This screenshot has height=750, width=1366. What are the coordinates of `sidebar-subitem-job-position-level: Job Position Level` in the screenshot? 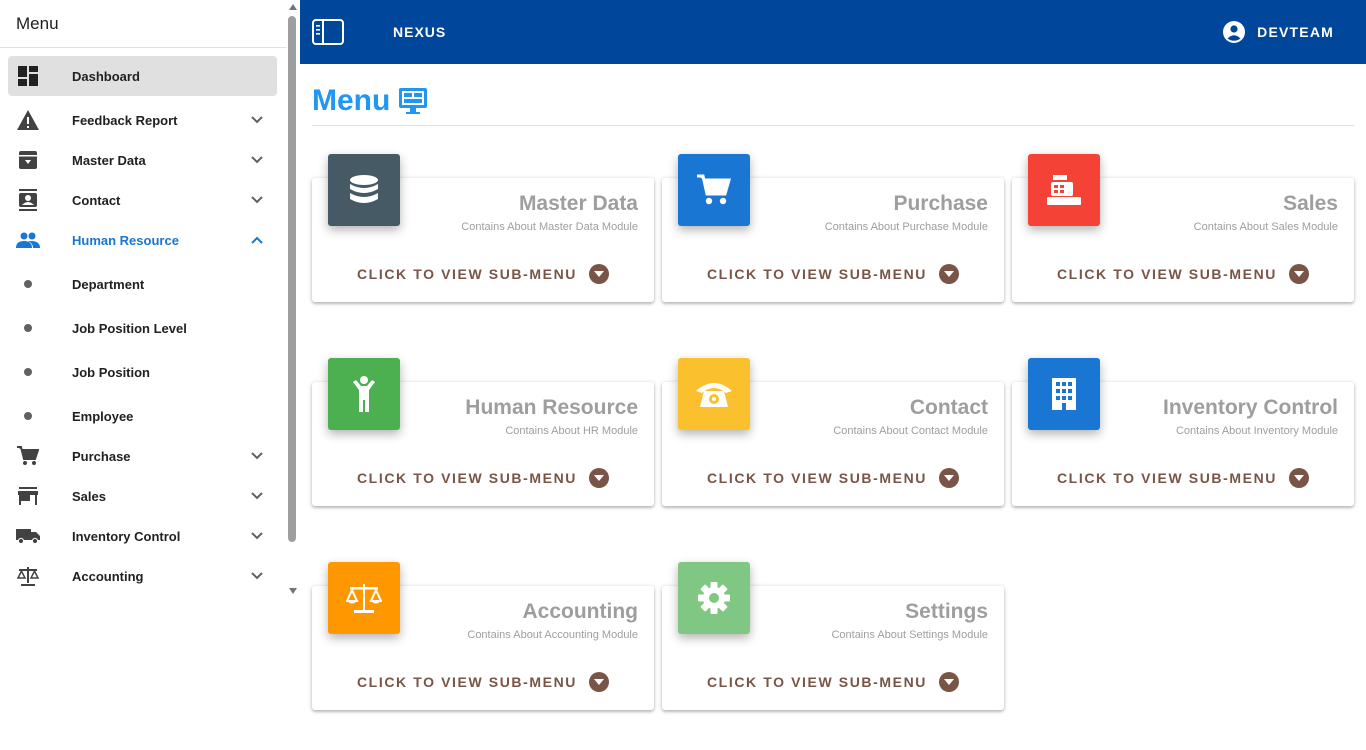 It's located at (142, 328).